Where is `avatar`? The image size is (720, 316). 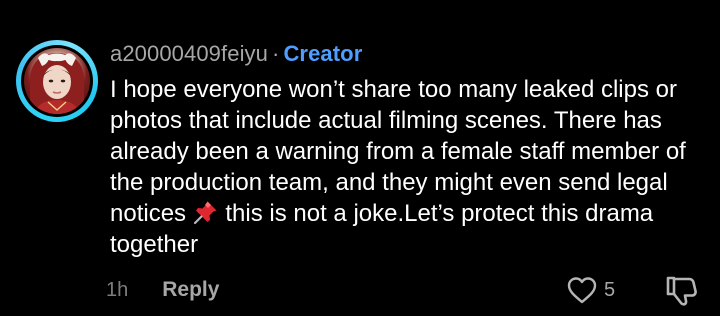 avatar is located at coordinates (57, 81).